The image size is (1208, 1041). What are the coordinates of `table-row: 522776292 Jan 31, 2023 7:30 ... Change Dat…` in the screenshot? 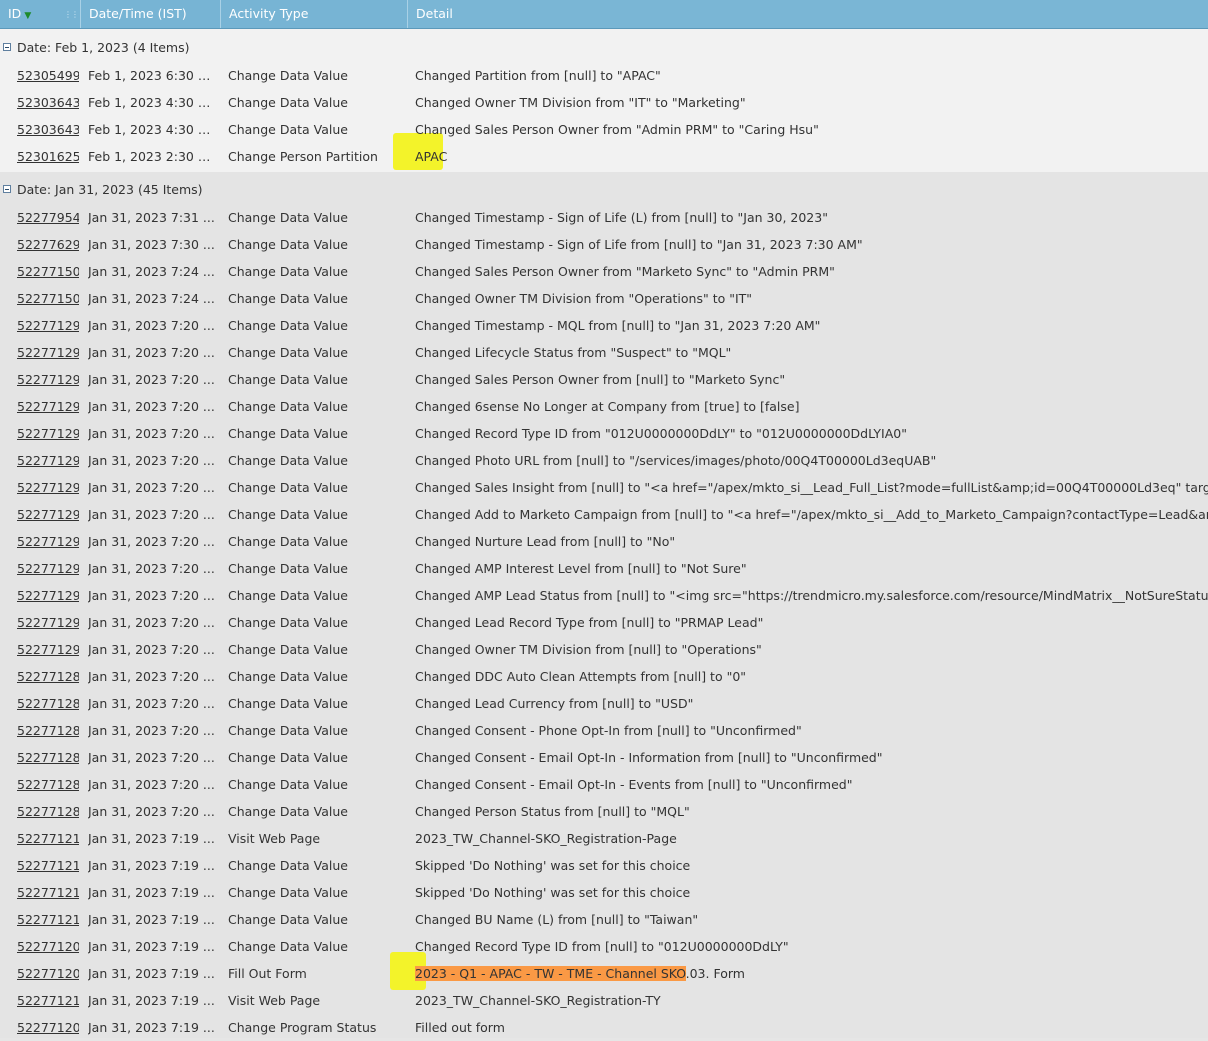 It's located at (604, 244).